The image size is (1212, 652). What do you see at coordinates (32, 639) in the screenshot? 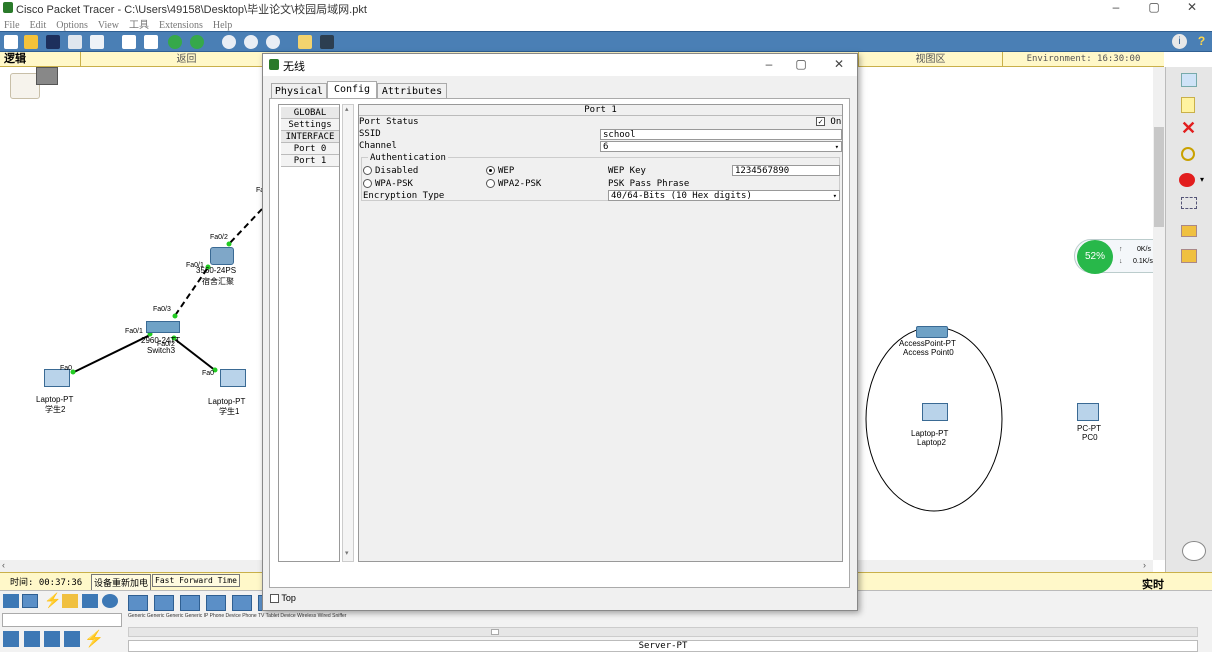
I see `server-category-icon` at bounding box center [32, 639].